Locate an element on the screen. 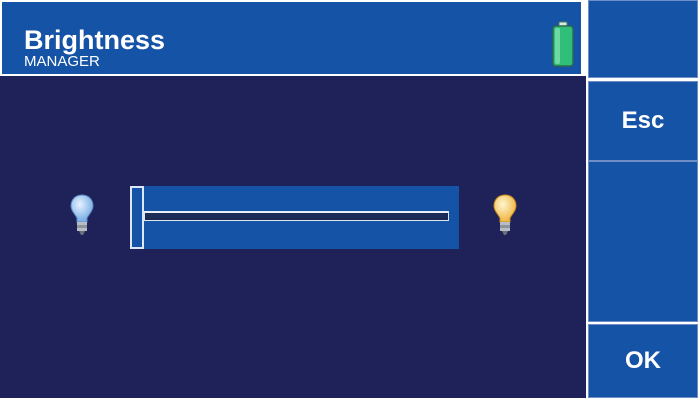 Image resolution: width=698 pixels, height=398 pixels. brightness-slider is located at coordinates (294, 217).